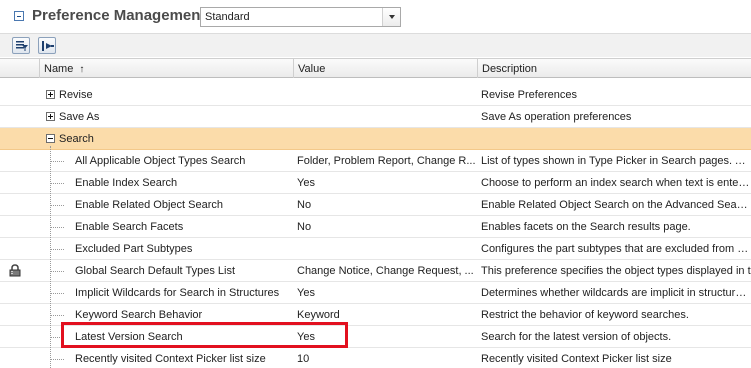 This screenshot has width=751, height=368. Describe the element at coordinates (149, 205) in the screenshot. I see `row-name: Enable Related Object Search` at that location.